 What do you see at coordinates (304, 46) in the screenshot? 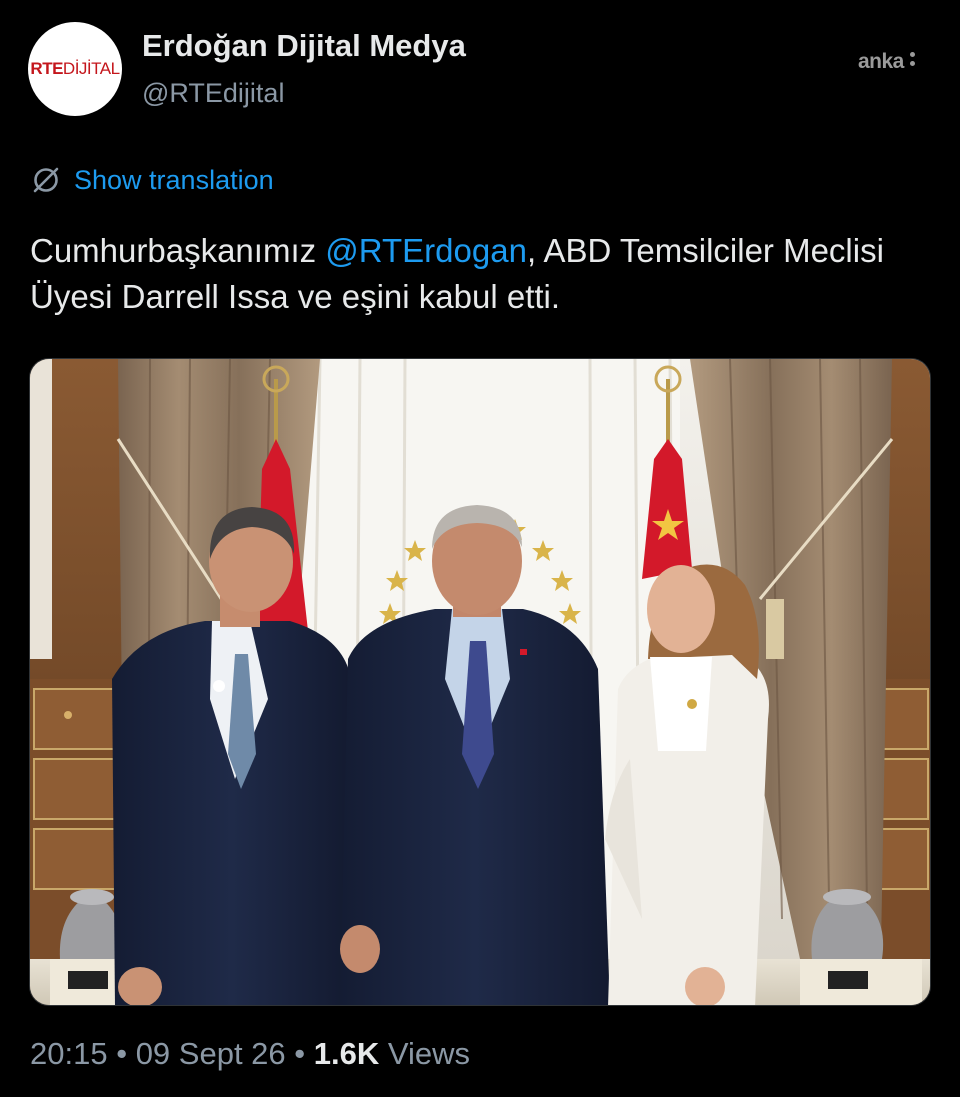
I see `author-display-name: Erdoğan Dijital Medya` at bounding box center [304, 46].